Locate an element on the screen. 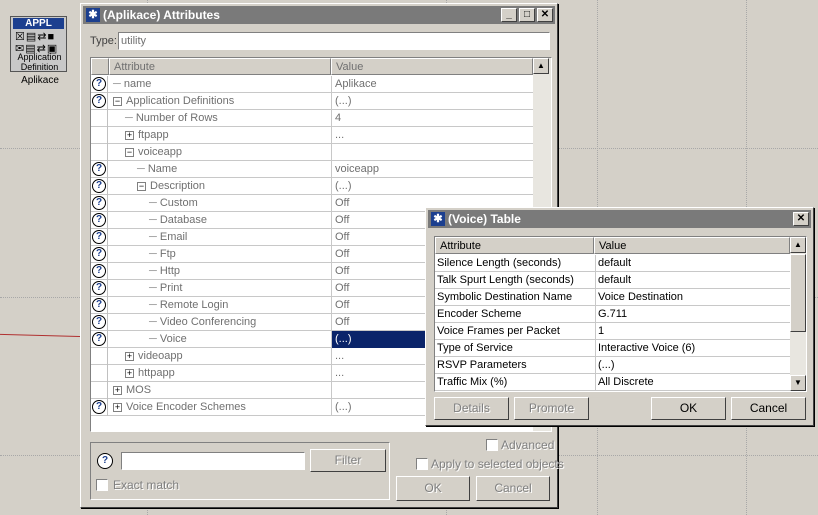  voice-row: Silence Length (seconds) default is located at coordinates (612, 263).